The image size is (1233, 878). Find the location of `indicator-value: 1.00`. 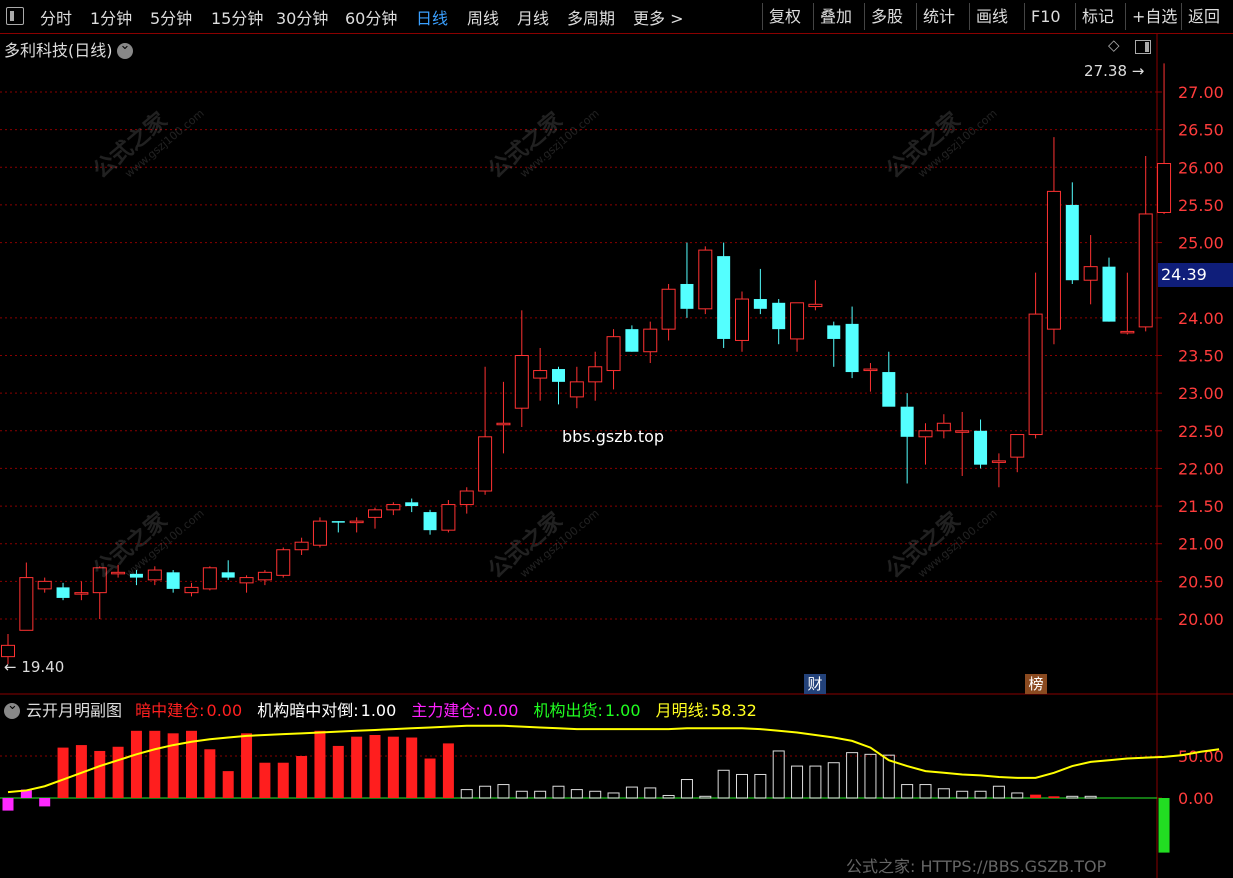

indicator-value: 1.00 is located at coordinates (622, 710).